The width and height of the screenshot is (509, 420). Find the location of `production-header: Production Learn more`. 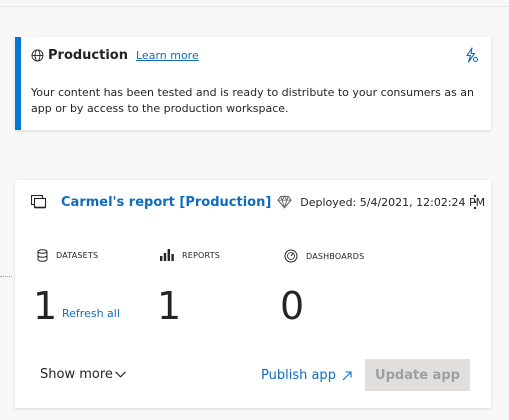

production-header: Production Learn more is located at coordinates (115, 55).